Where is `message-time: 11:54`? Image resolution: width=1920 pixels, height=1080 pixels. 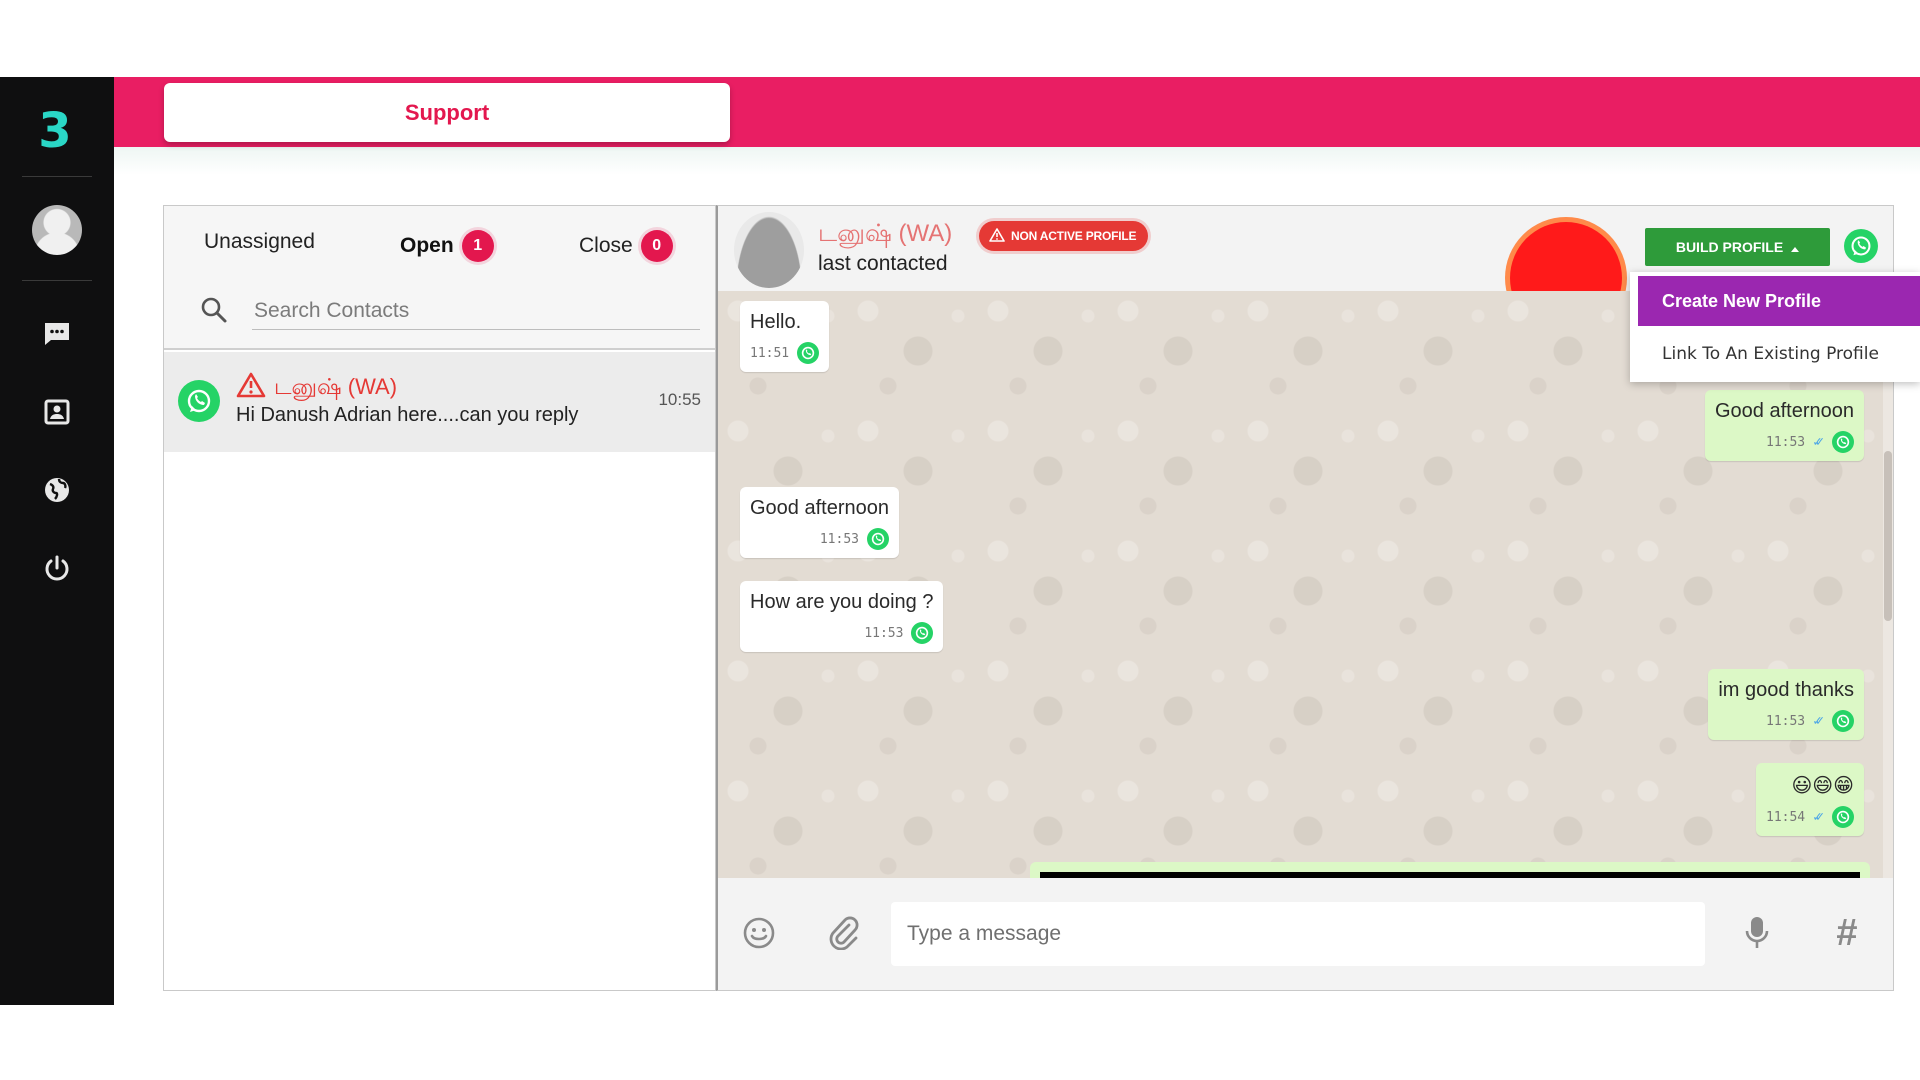
message-time: 11:54 is located at coordinates (1786, 817).